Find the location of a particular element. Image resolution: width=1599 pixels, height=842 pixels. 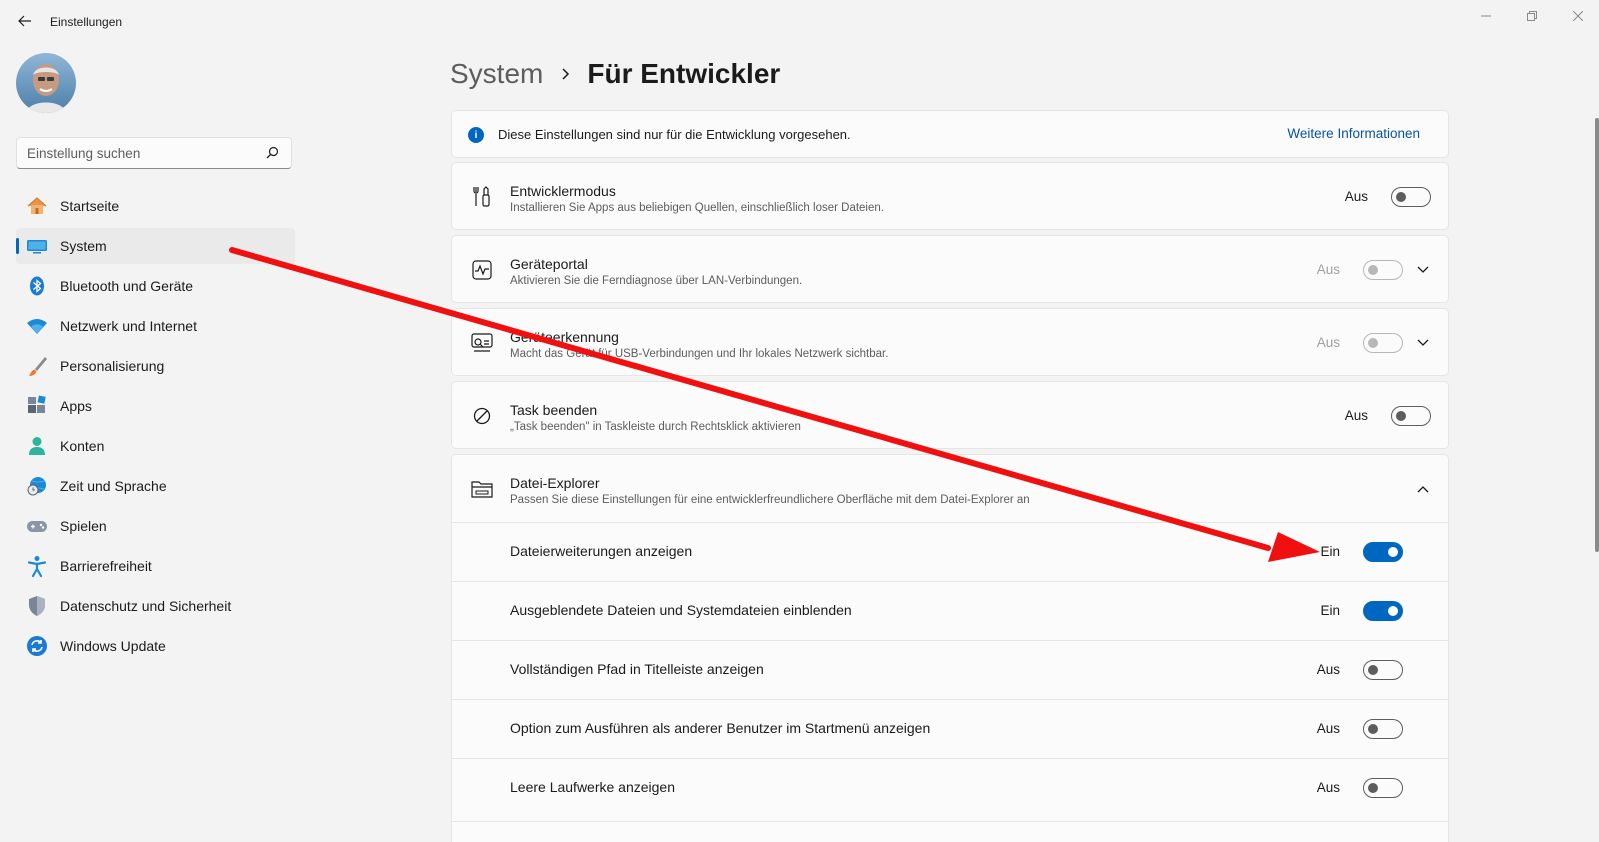

sidebar-item-label: Zeit und Sprache is located at coordinates (113, 486).